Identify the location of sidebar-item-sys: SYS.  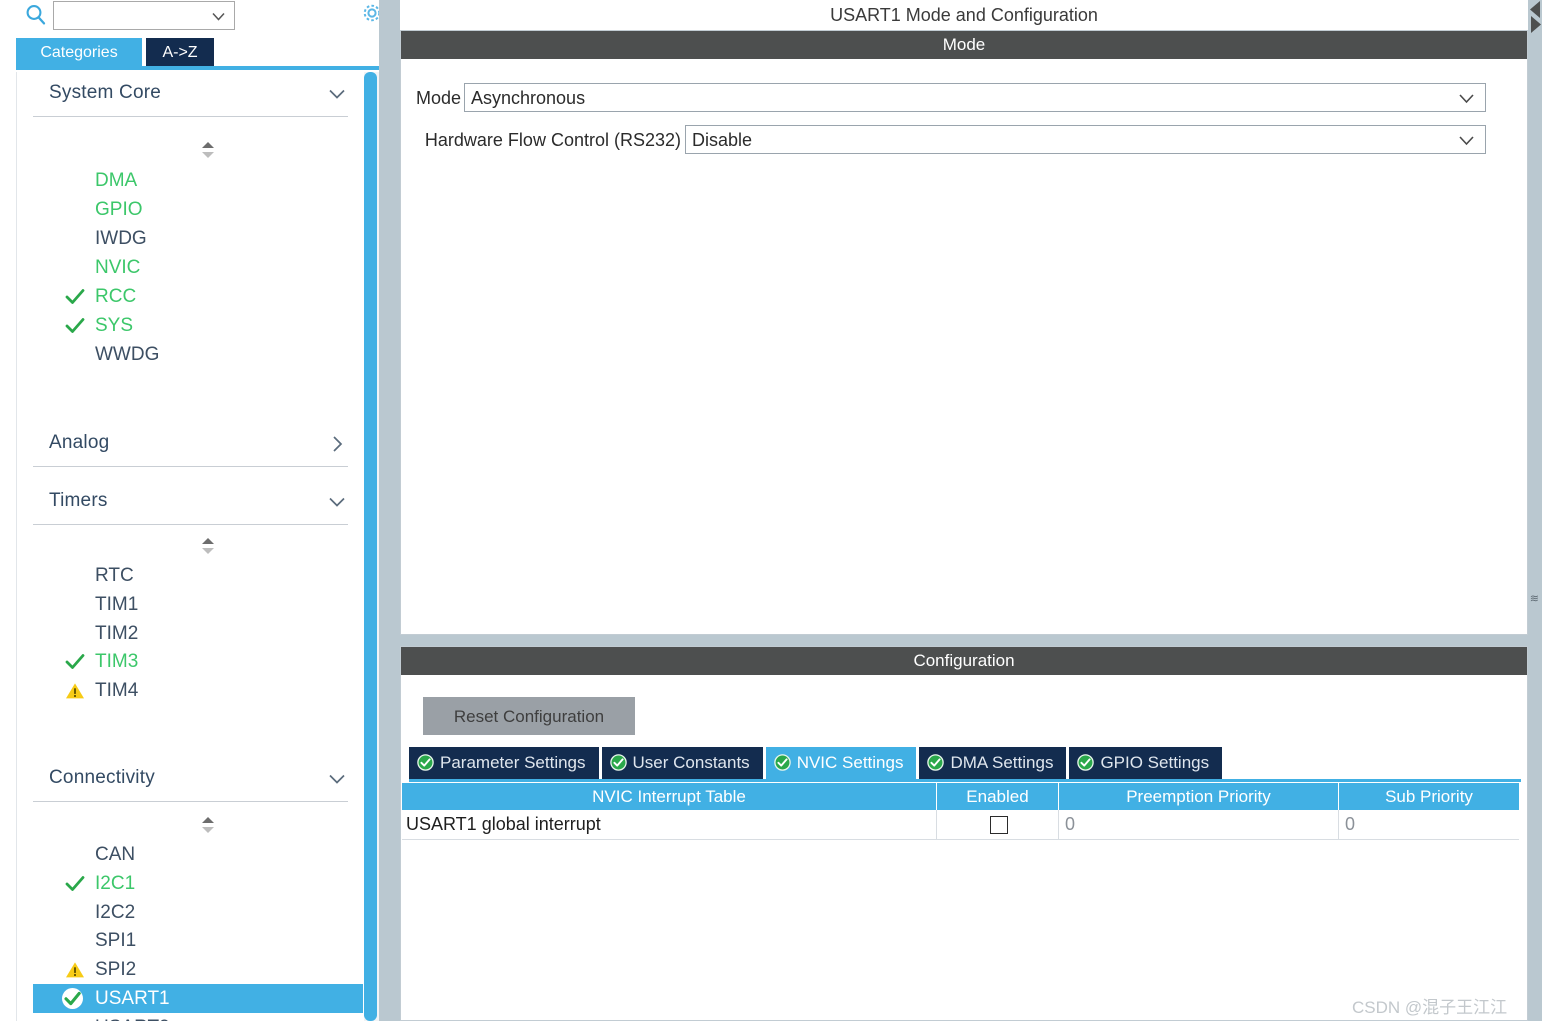
(205, 325).